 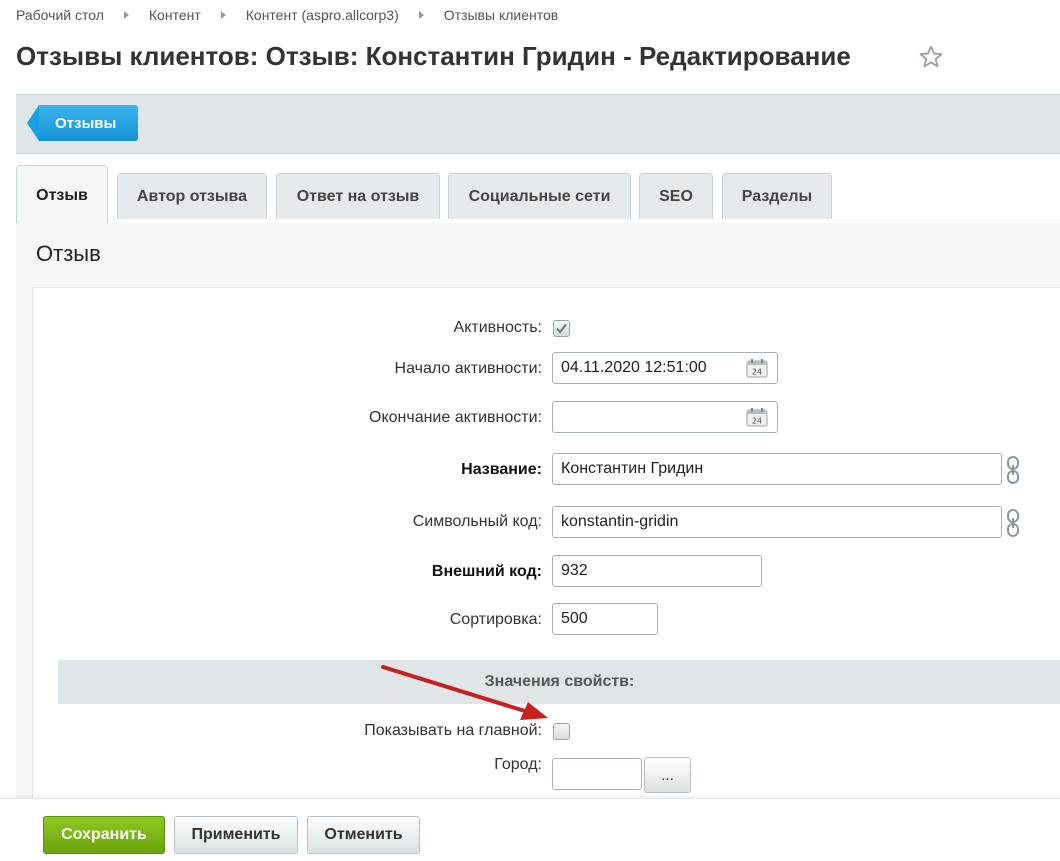 I want to click on start-date-input, so click(x=665, y=368).